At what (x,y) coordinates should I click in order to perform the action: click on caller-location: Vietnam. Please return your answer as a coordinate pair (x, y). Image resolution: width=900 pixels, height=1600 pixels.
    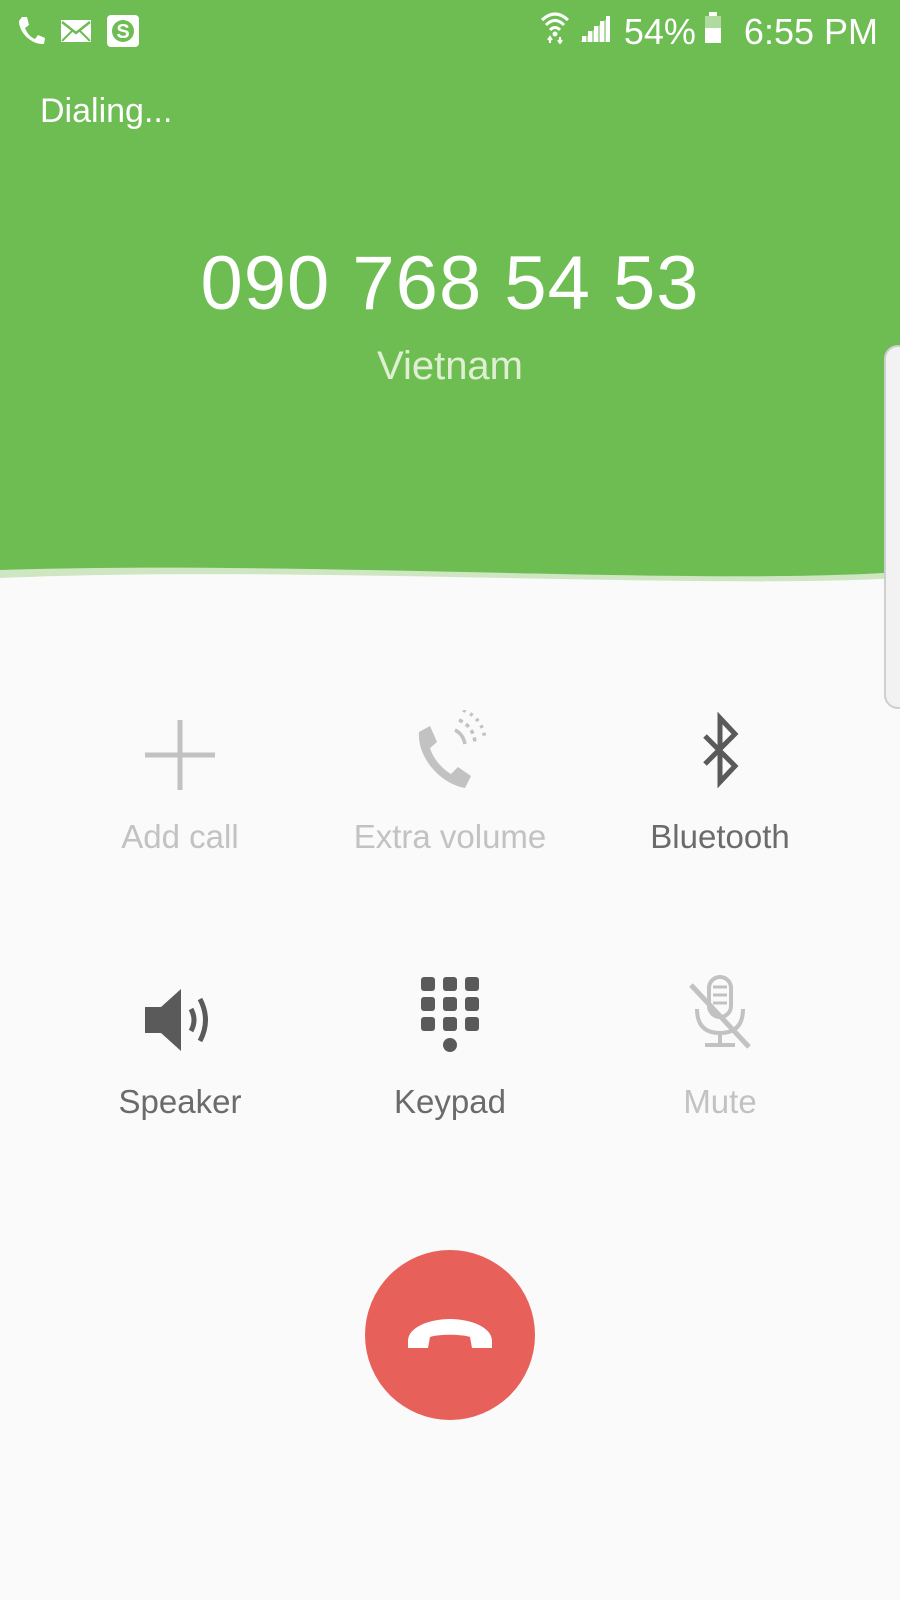
    Looking at the image, I should click on (449, 366).